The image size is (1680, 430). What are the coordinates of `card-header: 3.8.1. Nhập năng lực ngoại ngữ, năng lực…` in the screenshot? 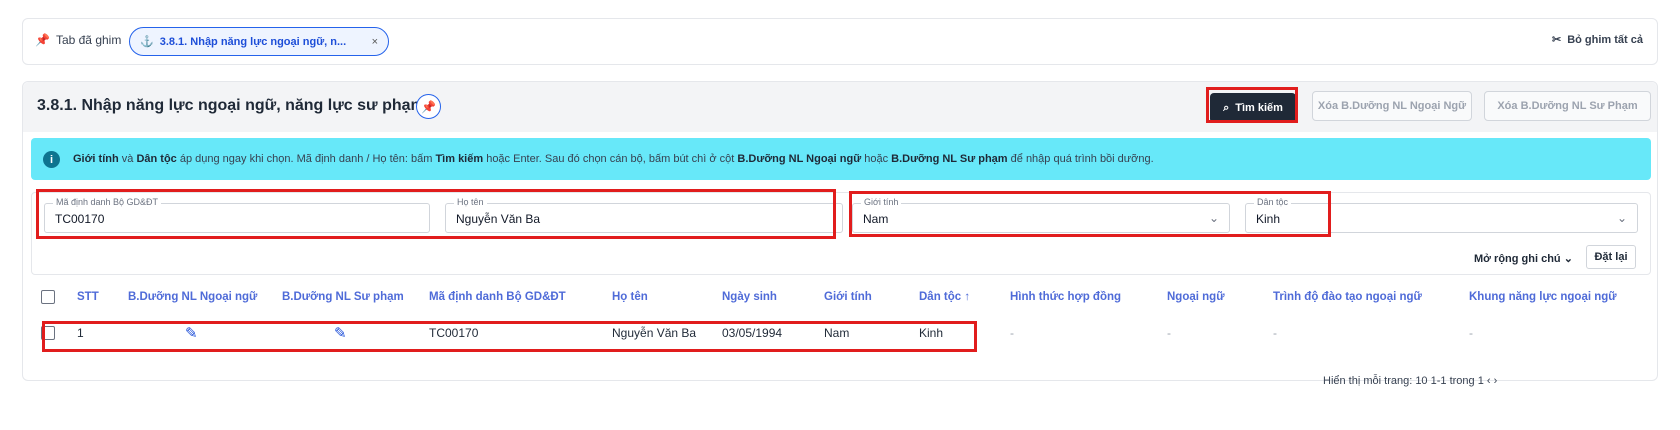 It's located at (840, 107).